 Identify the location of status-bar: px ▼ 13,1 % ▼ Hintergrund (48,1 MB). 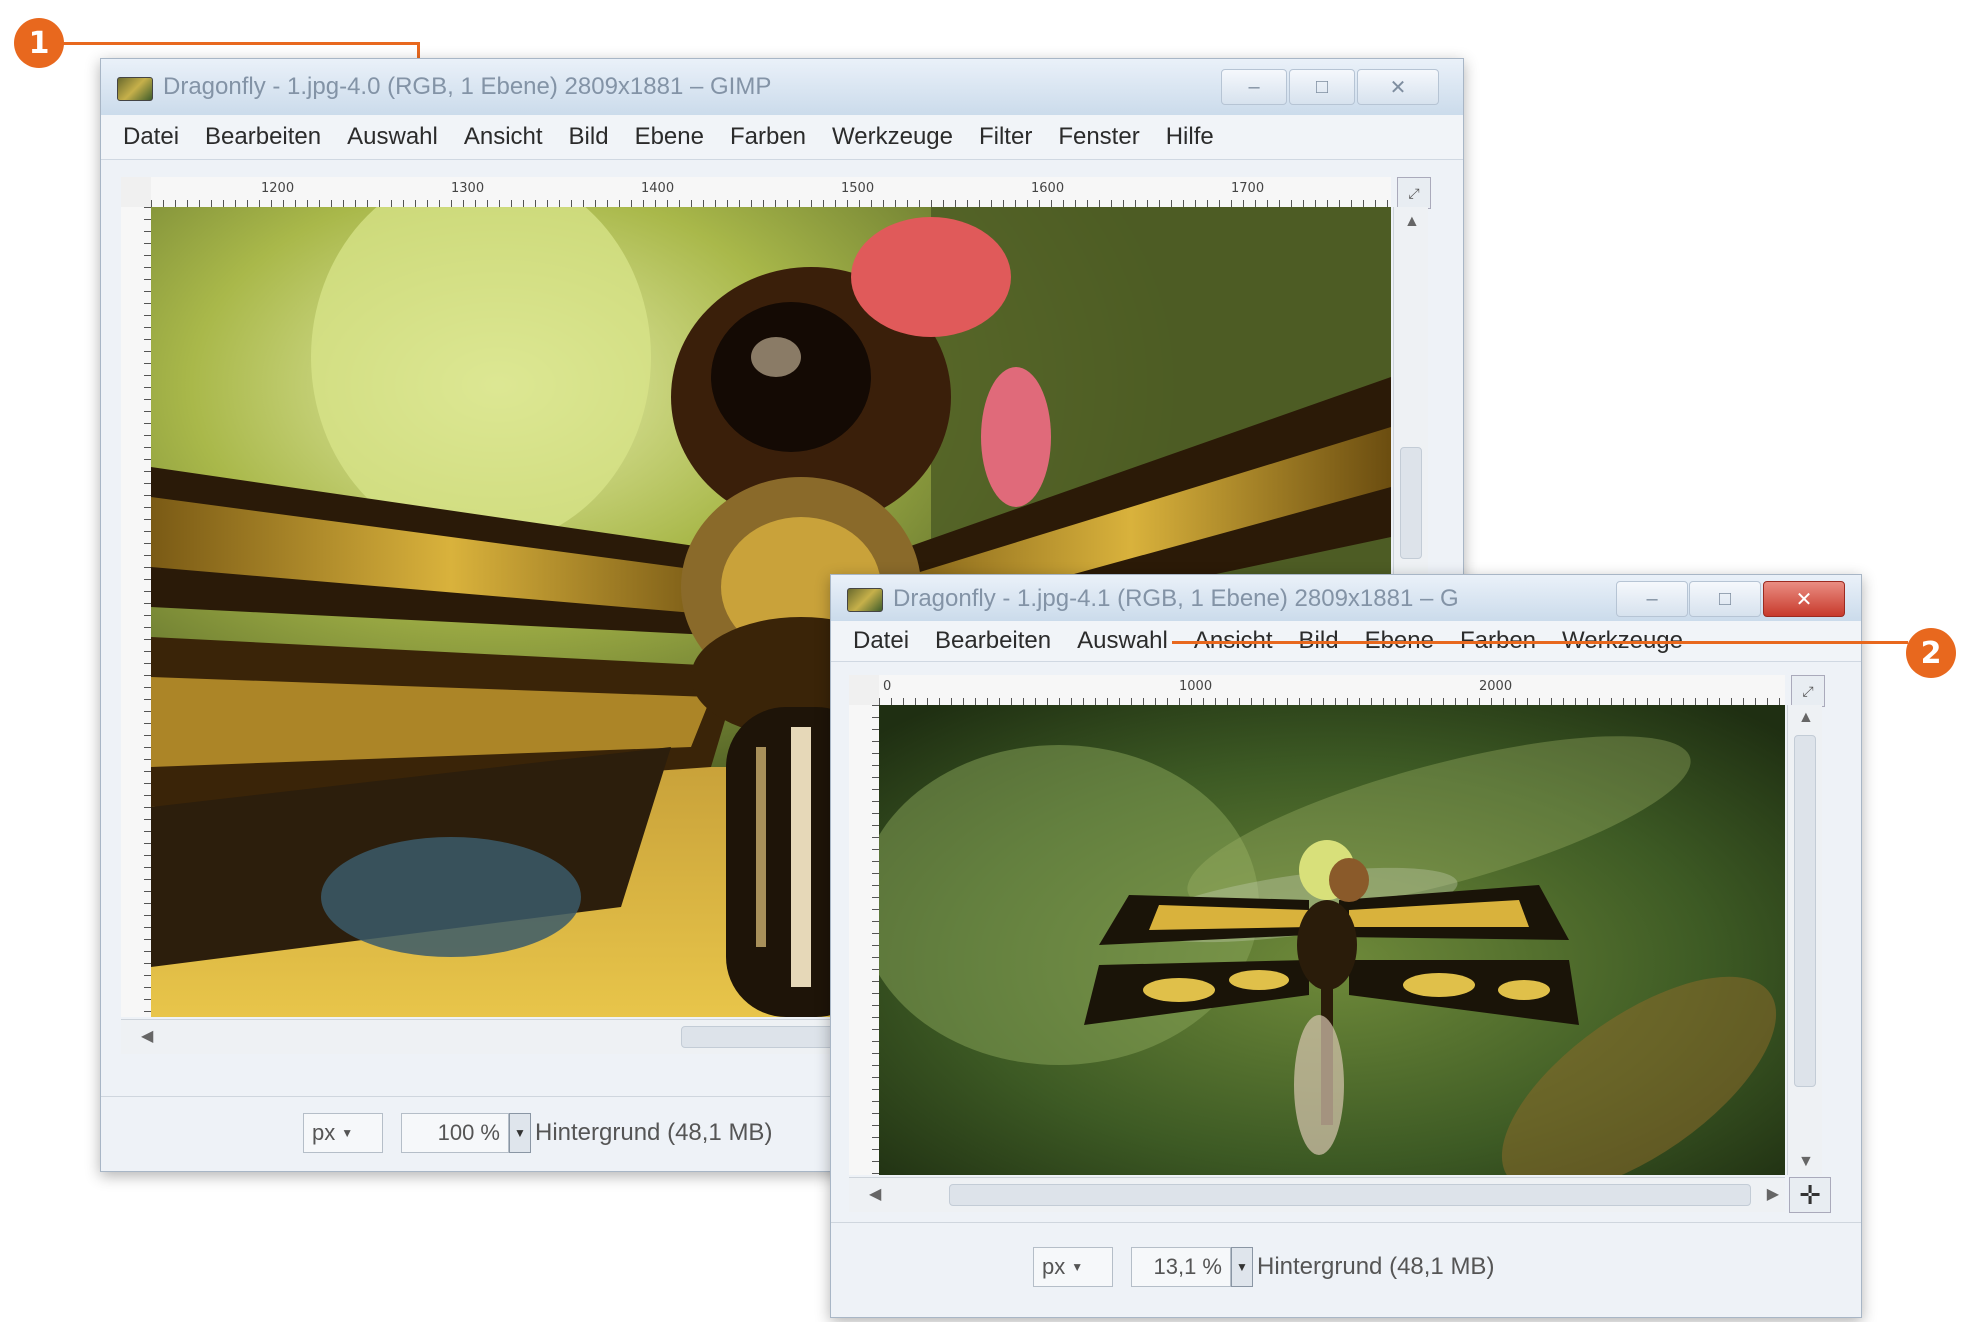
(1346, 1269).